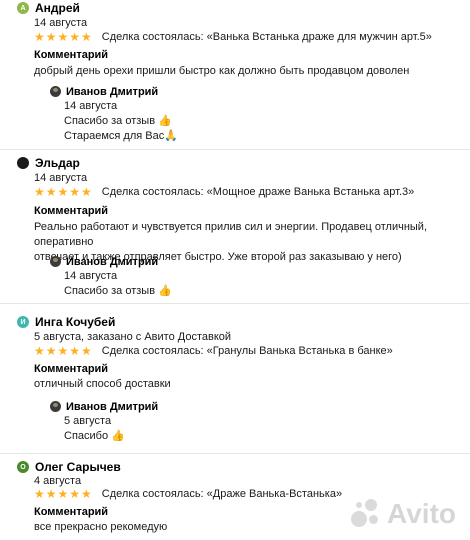 Image resolution: width=470 pixels, height=540 pixels. Describe the element at coordinates (133, 337) in the screenshot. I see `review-date: 5 августа, заказано с Авито Доставкой` at that location.